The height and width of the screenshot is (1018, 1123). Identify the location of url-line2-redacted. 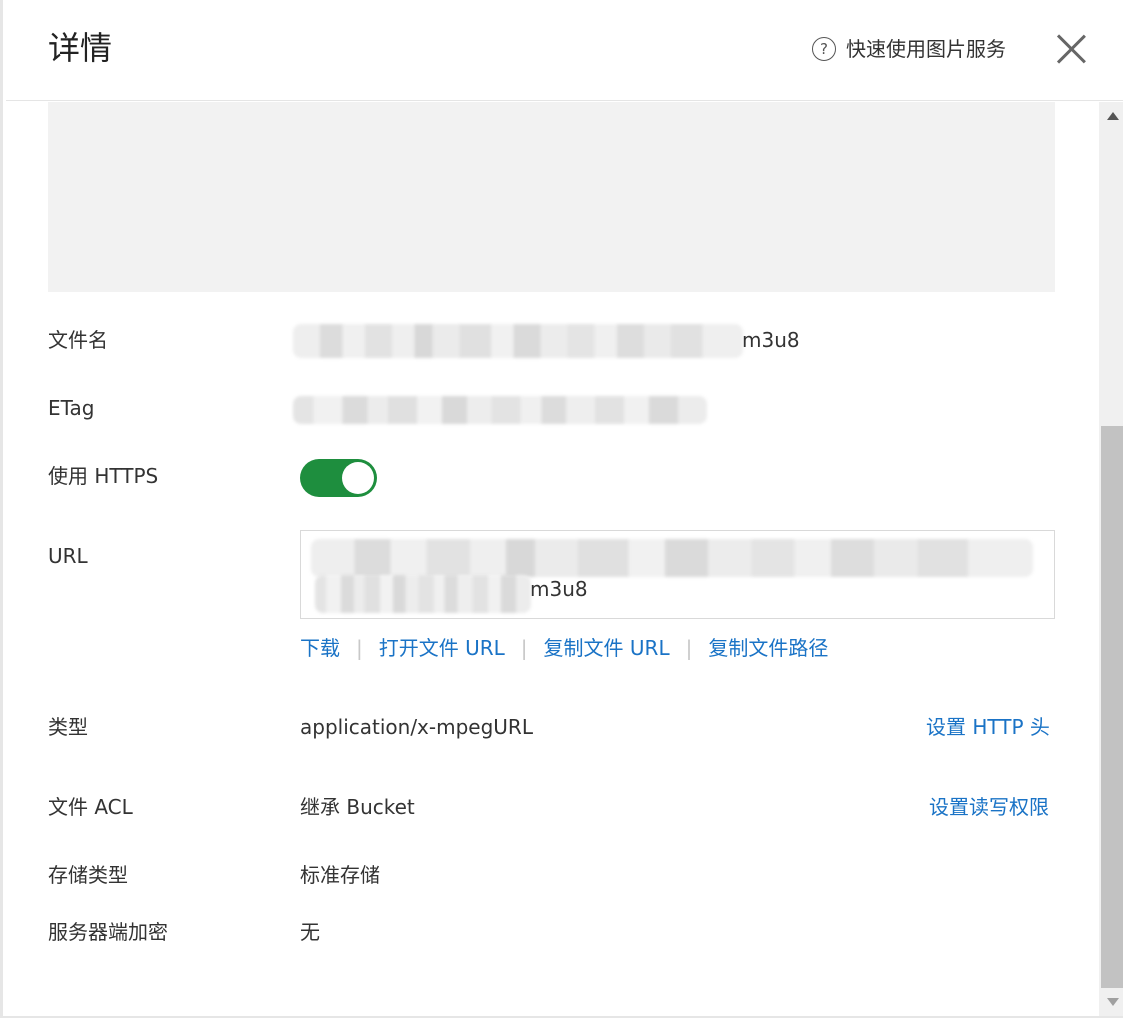
(423, 594).